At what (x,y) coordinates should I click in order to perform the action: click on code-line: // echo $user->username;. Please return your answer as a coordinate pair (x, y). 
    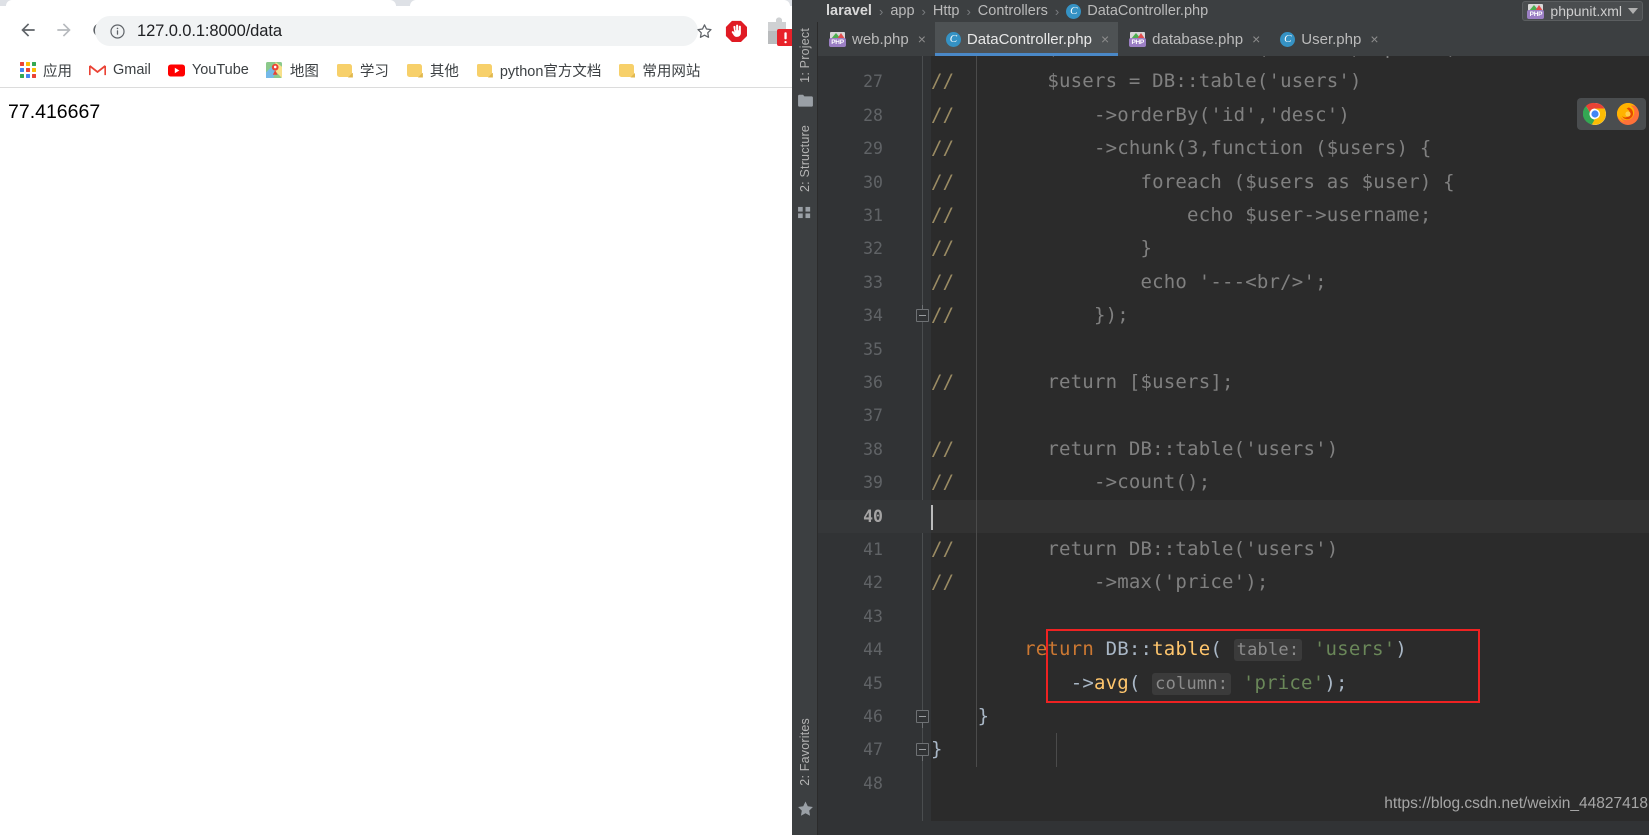
    Looking at the image, I should click on (1290, 215).